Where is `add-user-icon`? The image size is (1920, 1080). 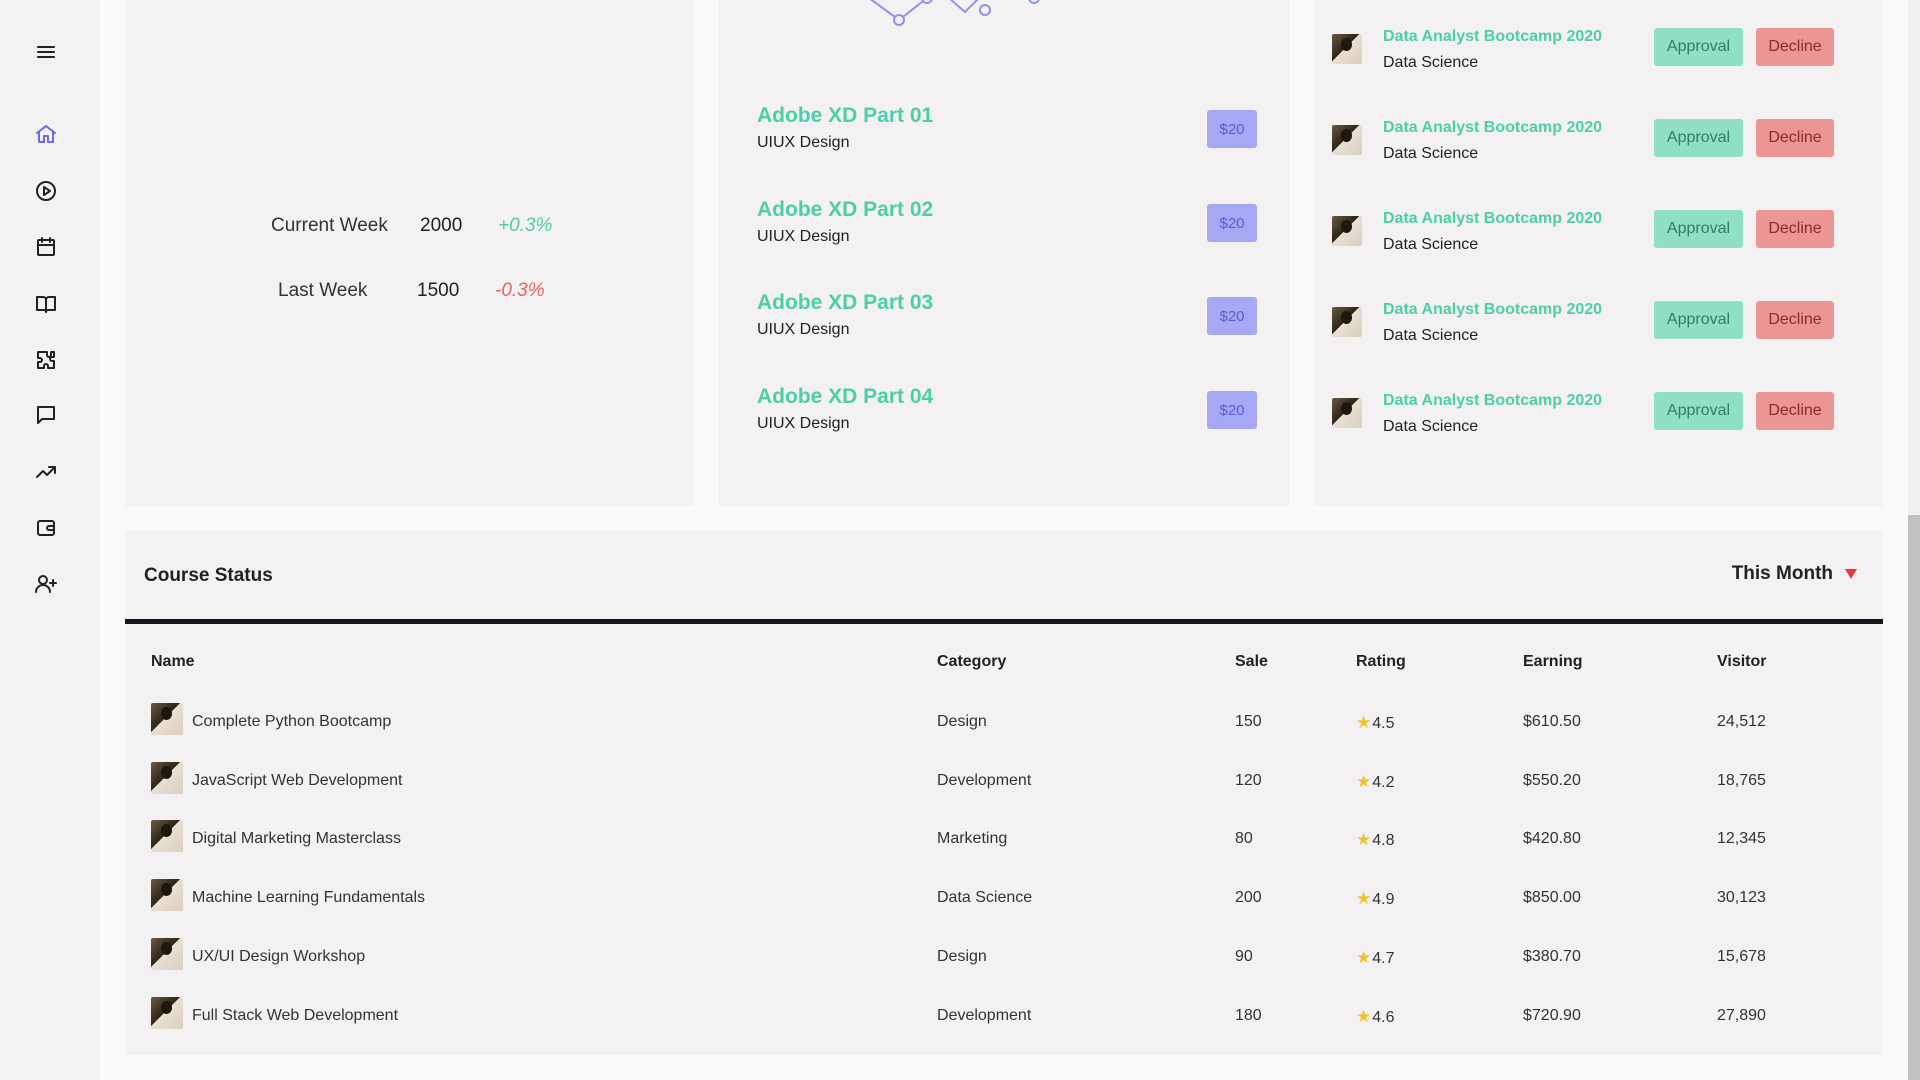
add-user-icon is located at coordinates (46, 584).